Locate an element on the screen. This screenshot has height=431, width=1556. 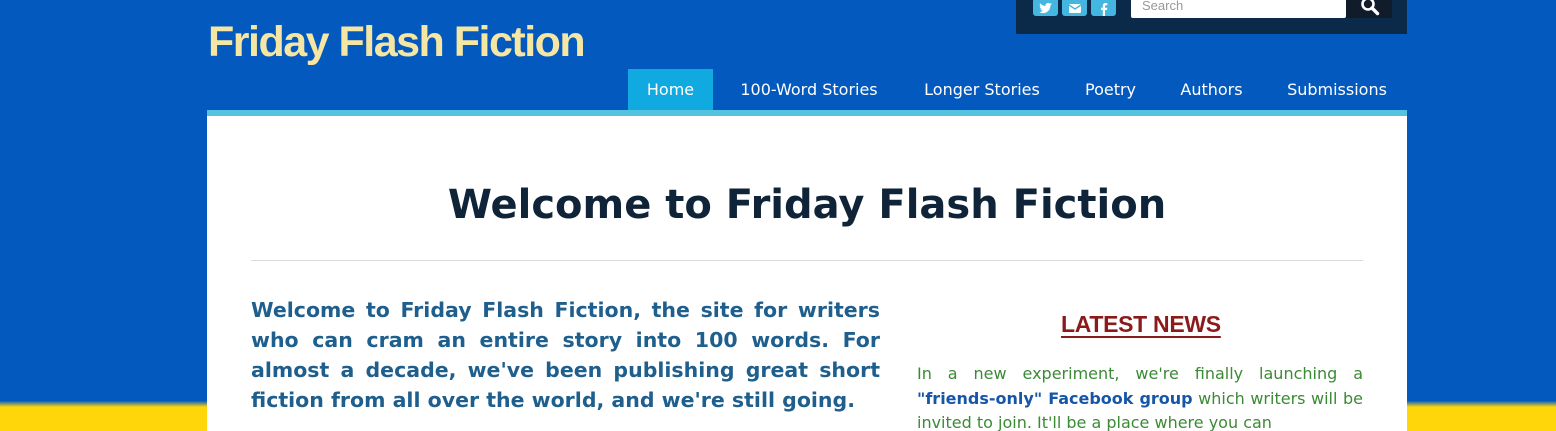
search-icon is located at coordinates (1370, 8).